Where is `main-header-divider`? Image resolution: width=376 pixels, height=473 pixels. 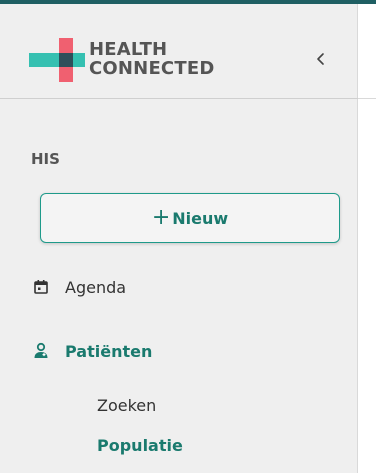
main-header-divider is located at coordinates (367, 98).